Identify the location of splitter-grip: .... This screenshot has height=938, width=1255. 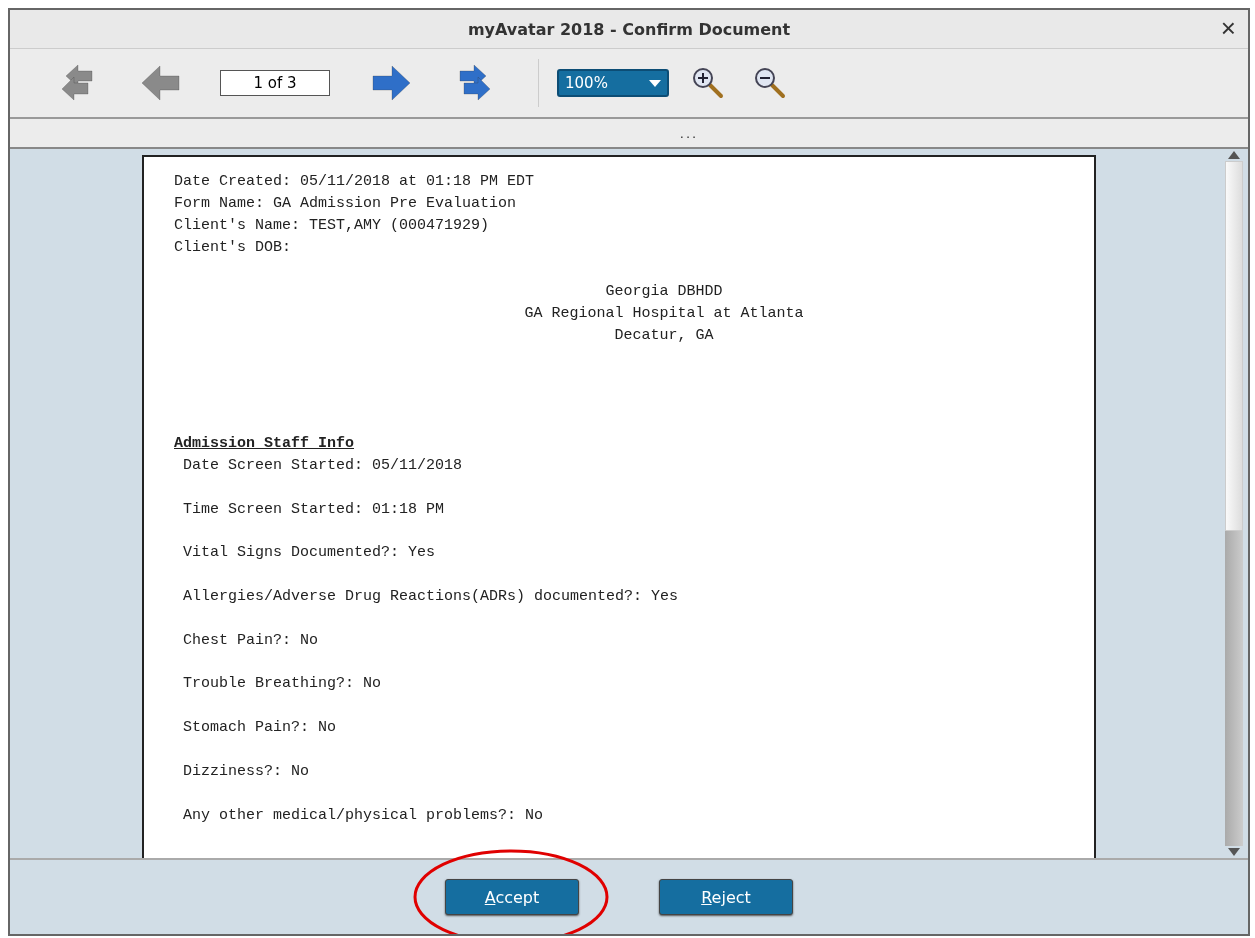
(689, 133).